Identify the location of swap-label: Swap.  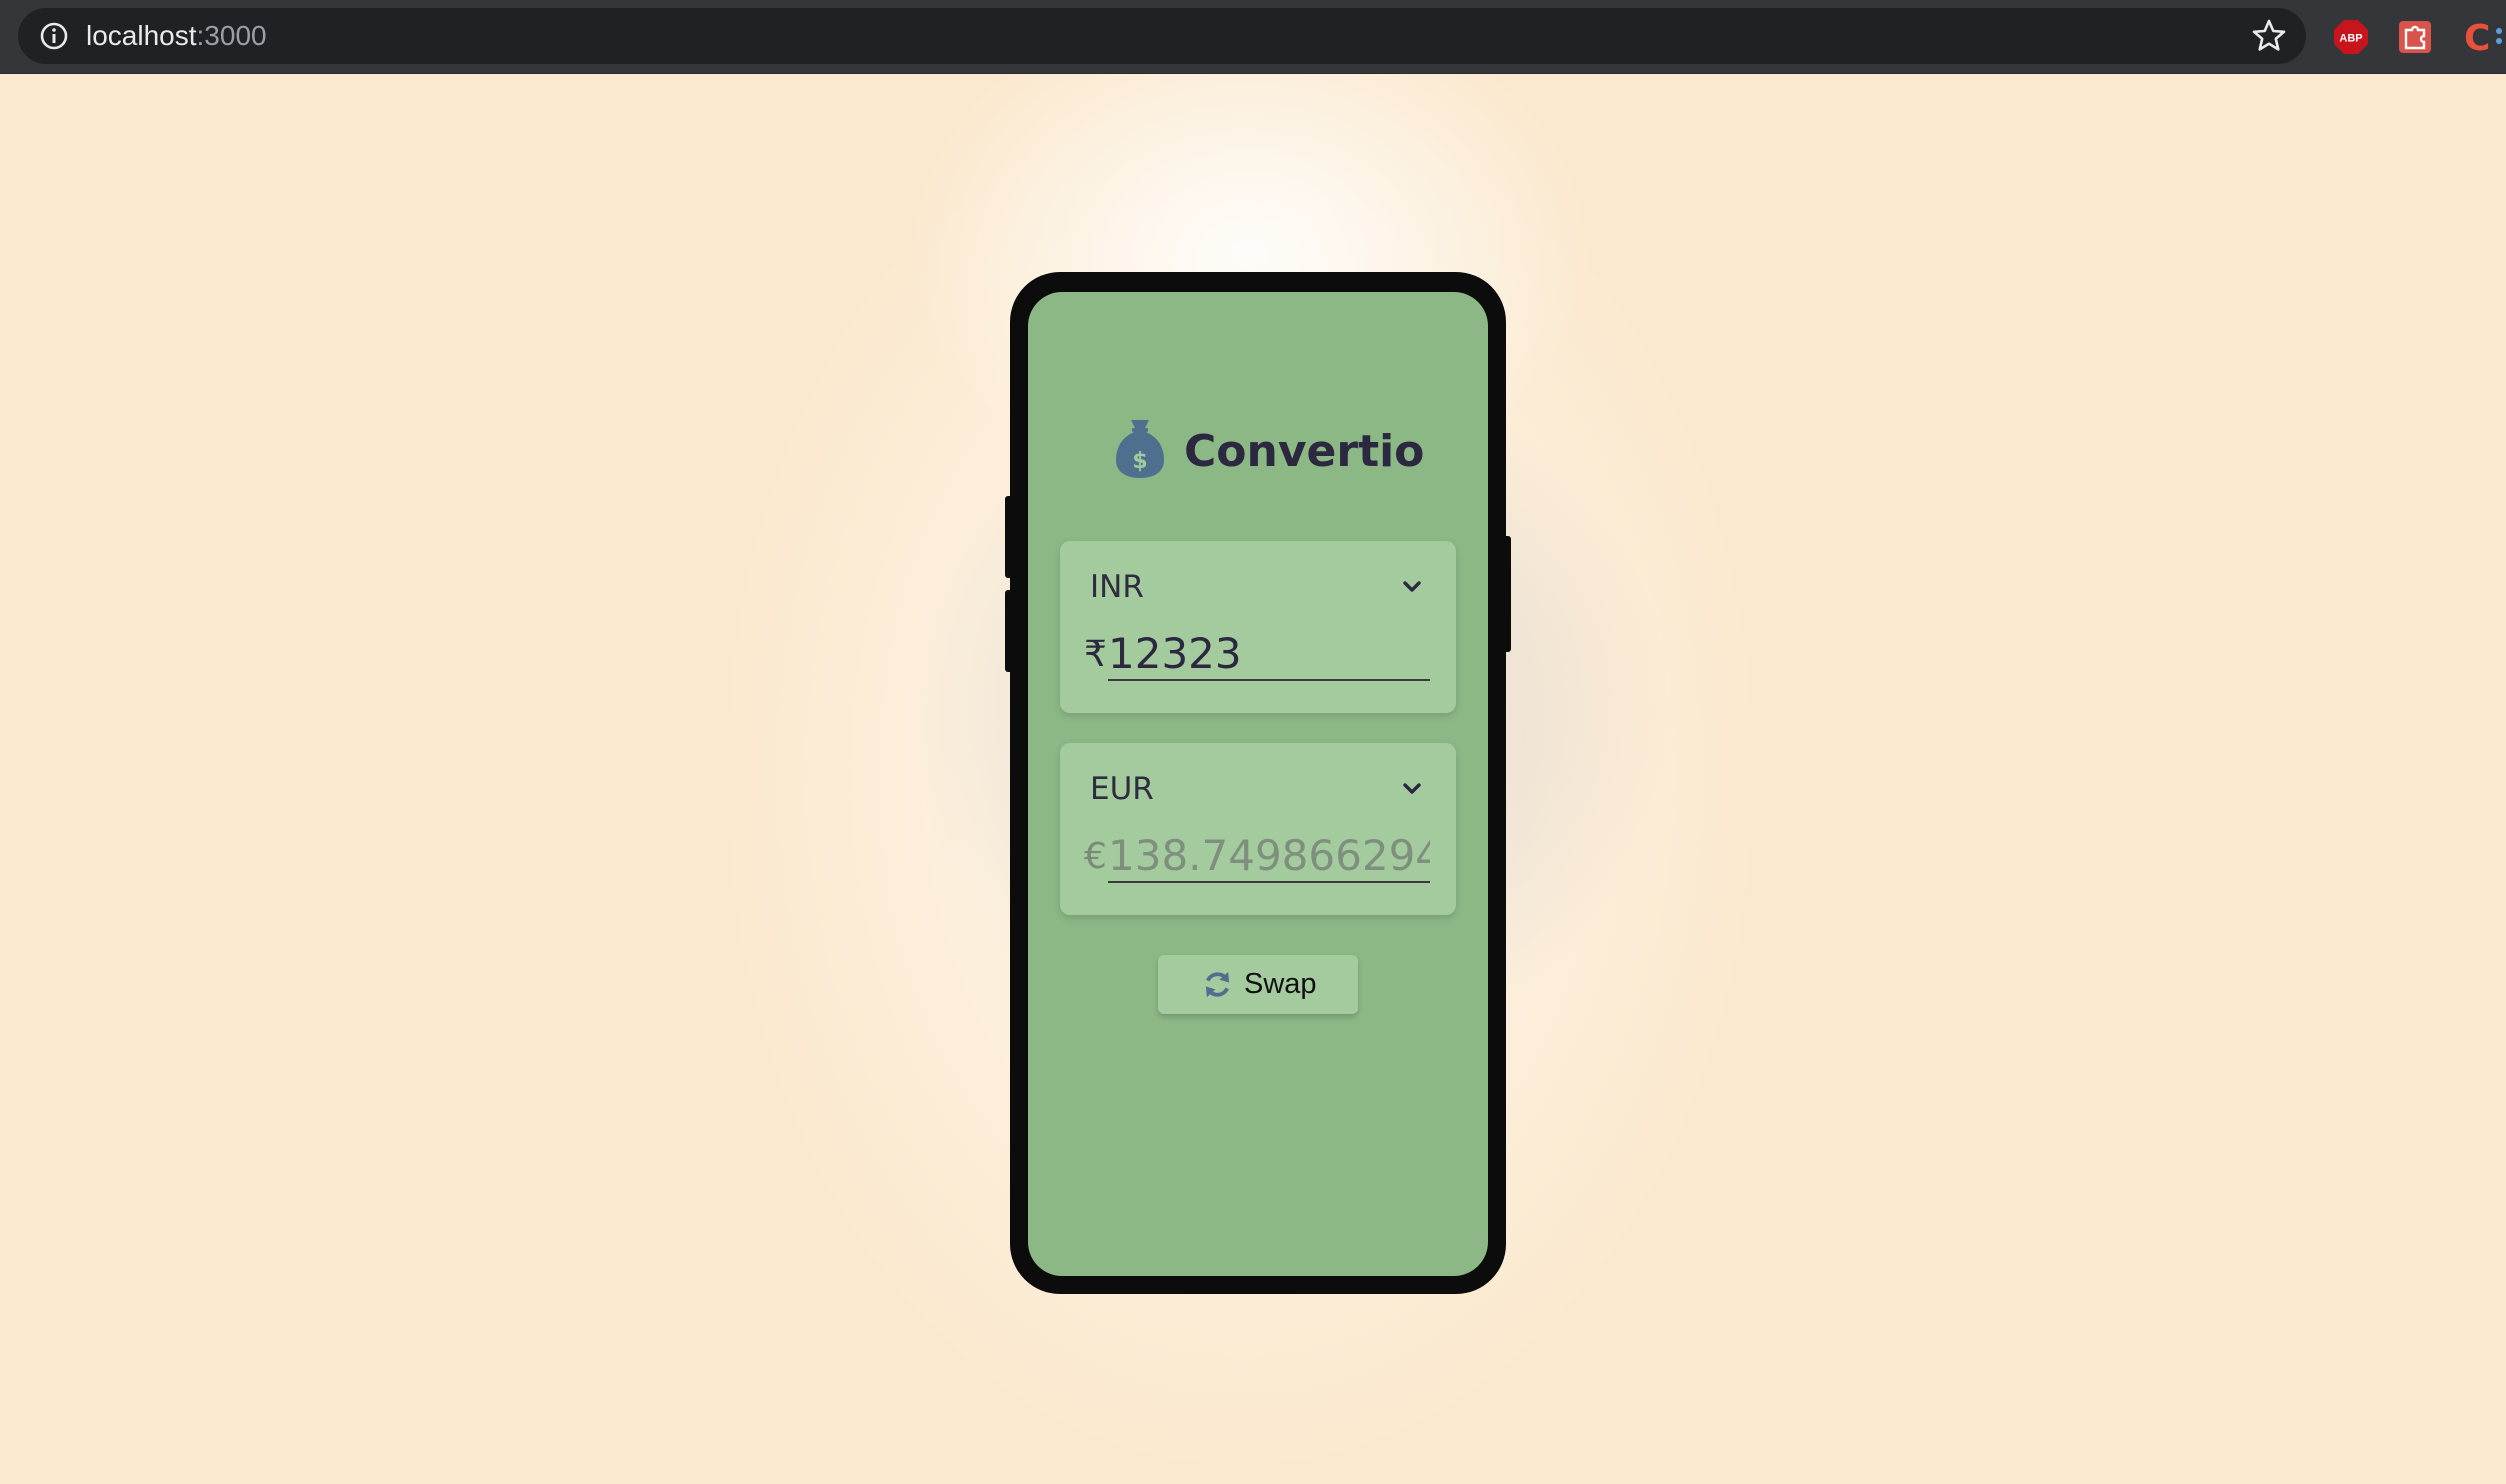
(1280, 984).